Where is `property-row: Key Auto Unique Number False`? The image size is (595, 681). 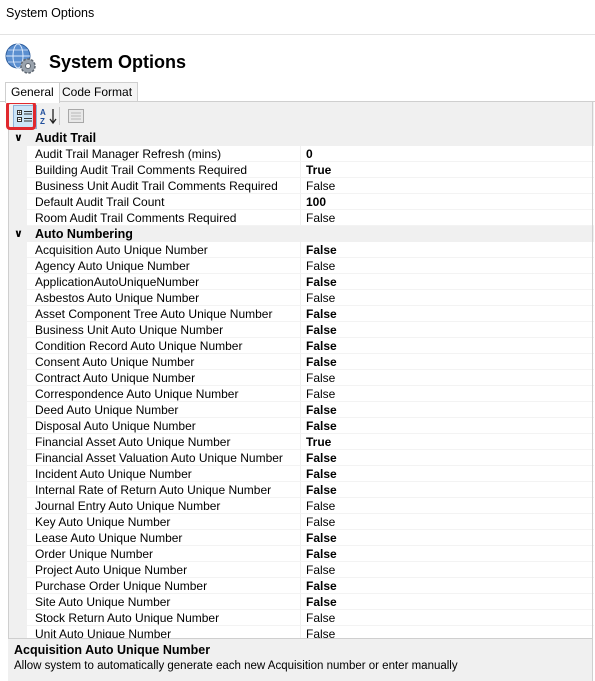 property-row: Key Auto Unique Number False is located at coordinates (301, 522).